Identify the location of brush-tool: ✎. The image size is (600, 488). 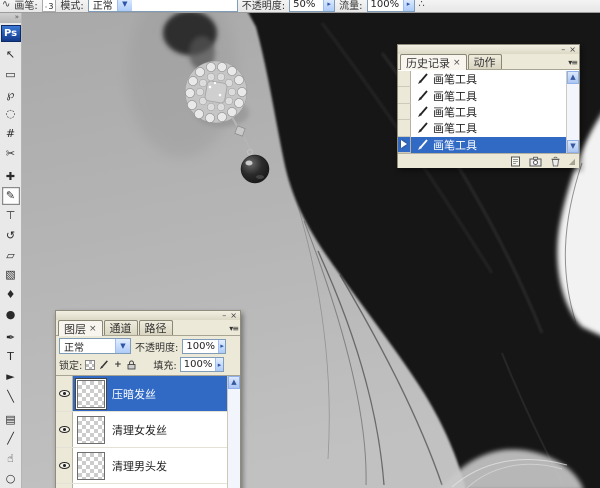
(10, 195).